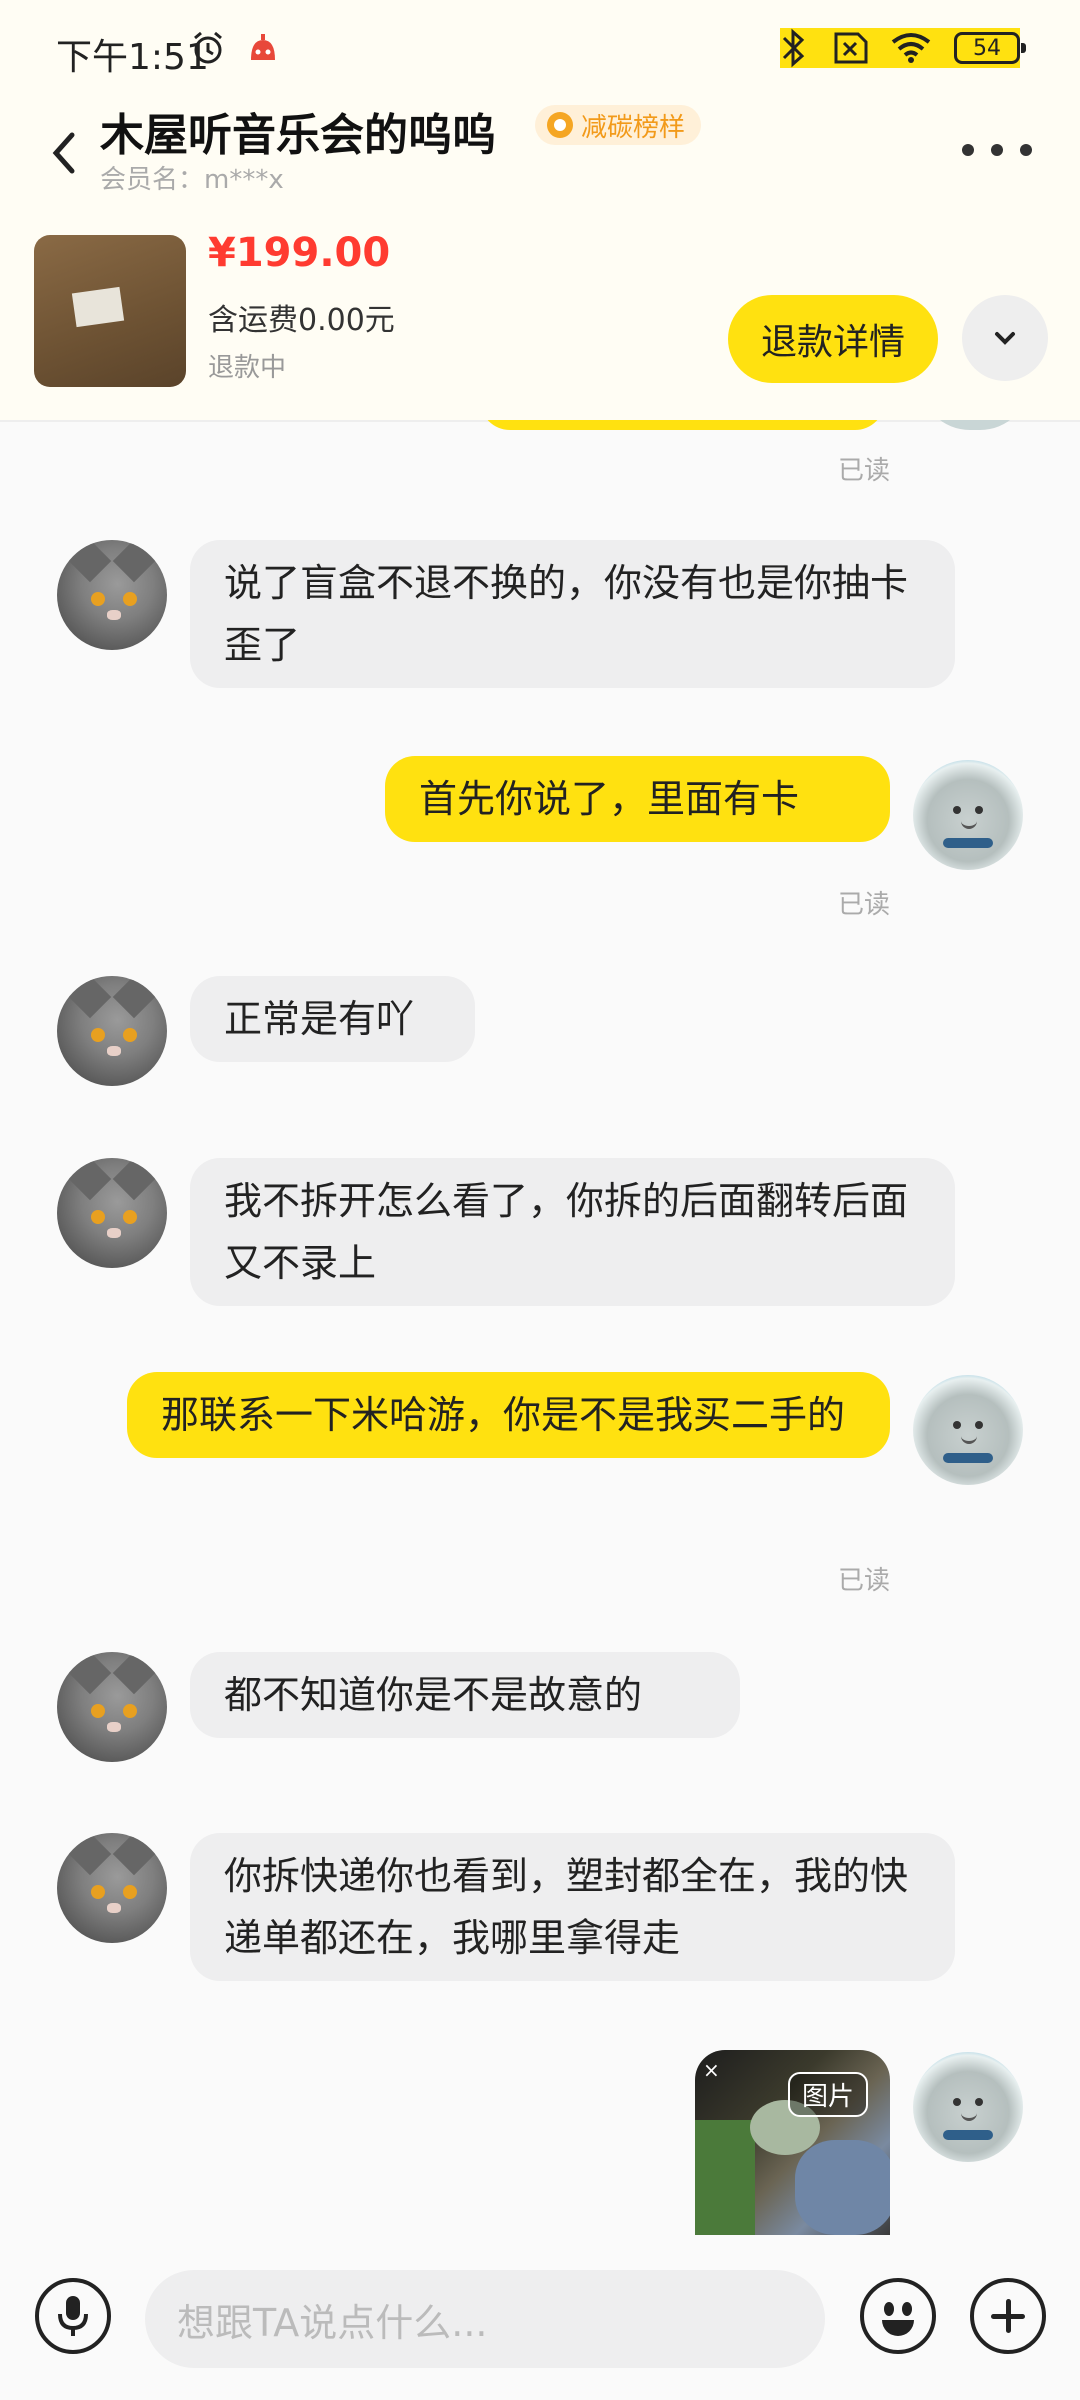 This screenshot has height=2400, width=1080. Describe the element at coordinates (975, 425) in the screenshot. I see `avatar-partial` at that location.